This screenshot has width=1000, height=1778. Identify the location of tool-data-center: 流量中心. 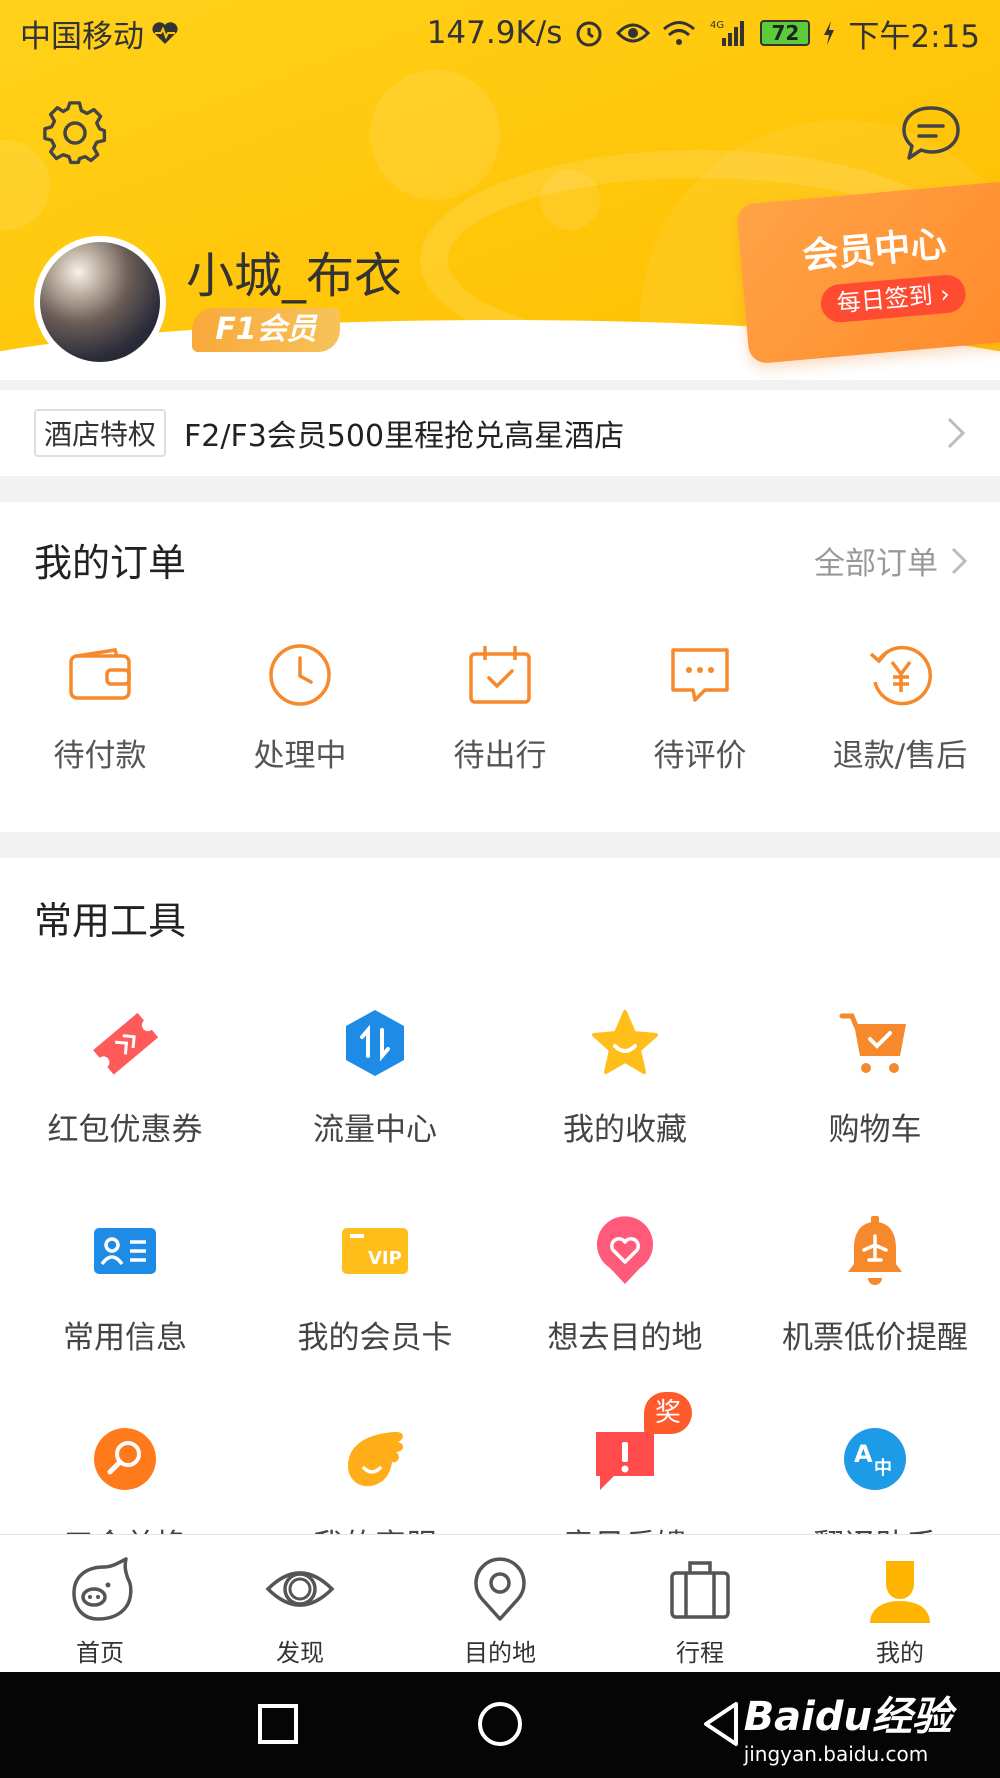
(375, 1077).